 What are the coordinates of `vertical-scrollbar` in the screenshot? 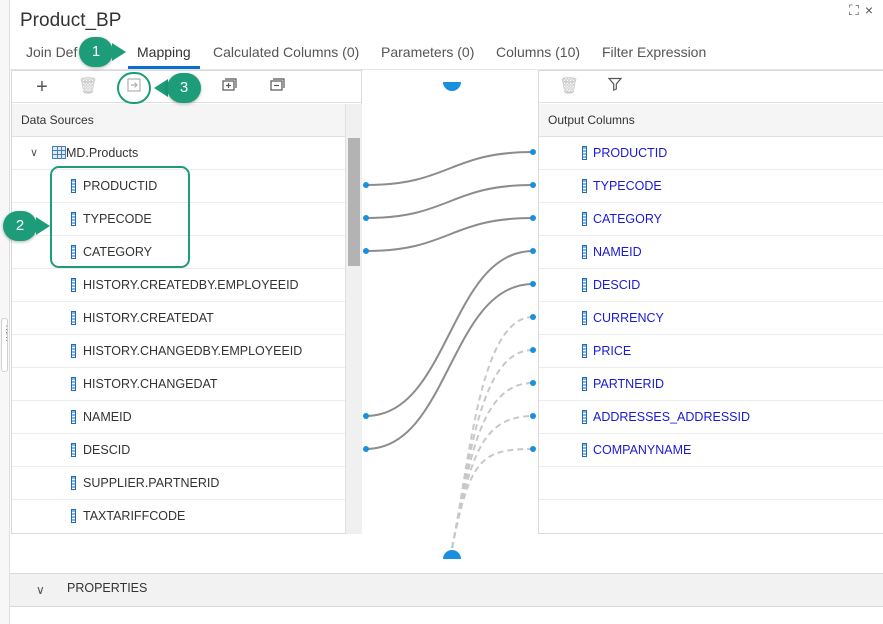 It's located at (353, 319).